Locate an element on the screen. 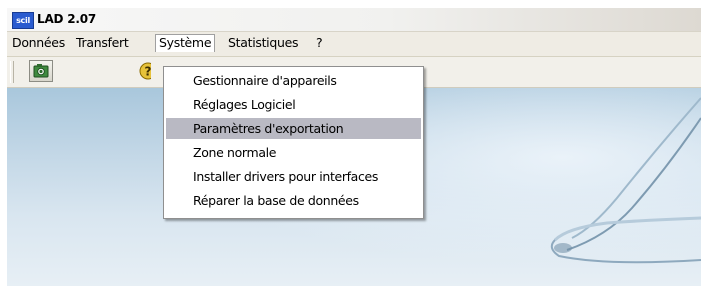  camera-button is located at coordinates (41, 71).